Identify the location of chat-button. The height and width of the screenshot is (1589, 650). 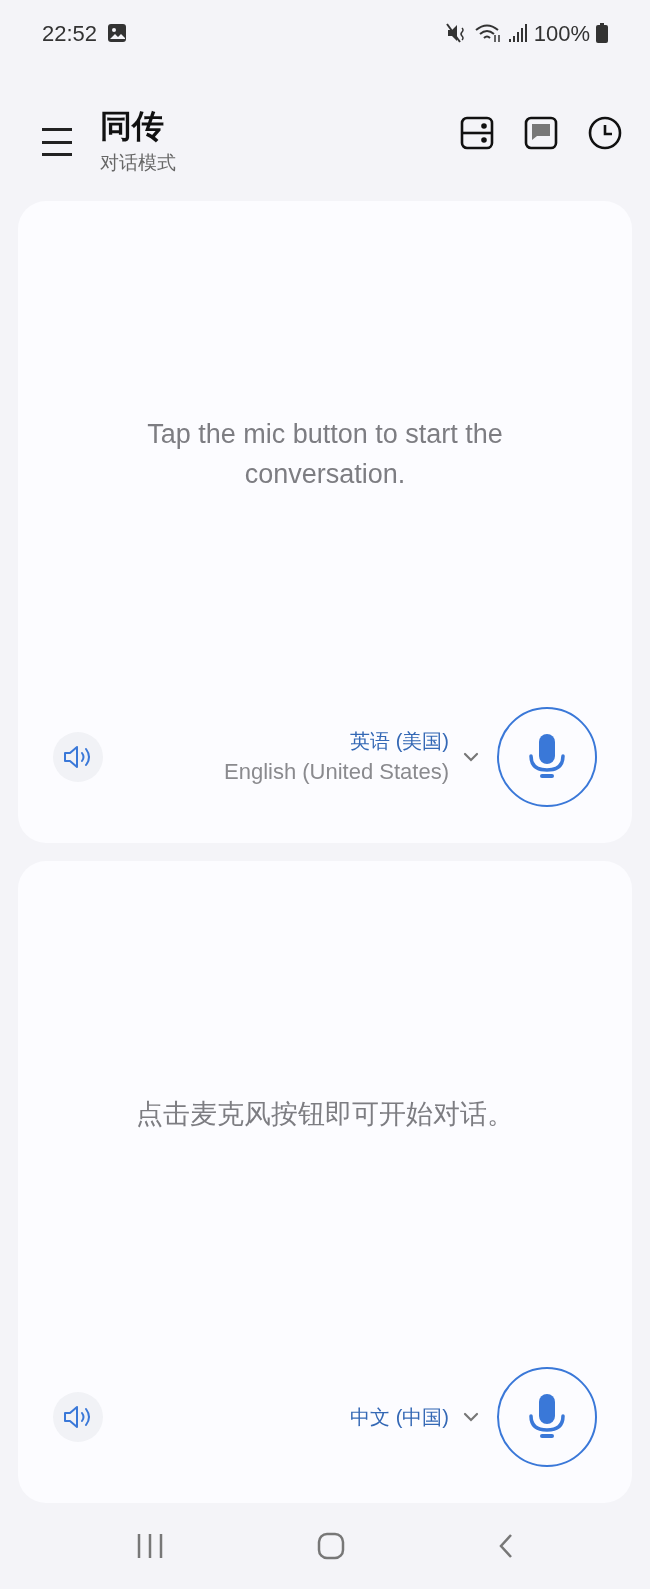
(541, 133).